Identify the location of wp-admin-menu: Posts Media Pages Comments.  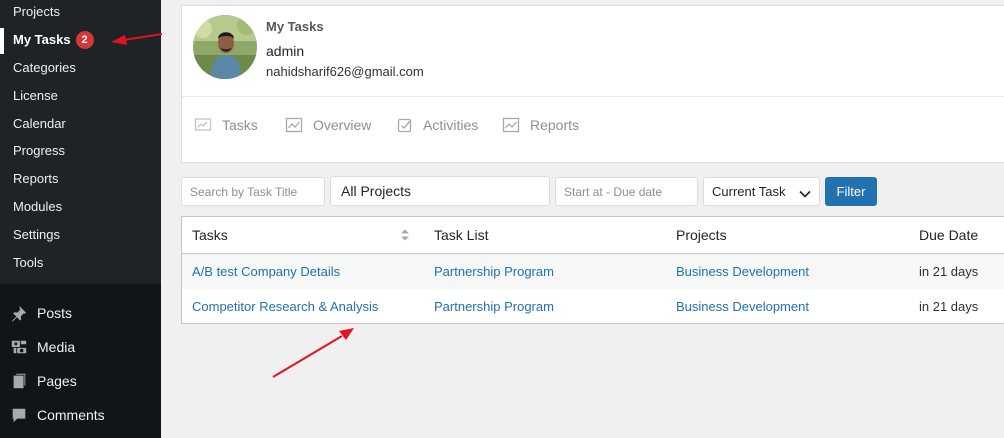
(80, 361).